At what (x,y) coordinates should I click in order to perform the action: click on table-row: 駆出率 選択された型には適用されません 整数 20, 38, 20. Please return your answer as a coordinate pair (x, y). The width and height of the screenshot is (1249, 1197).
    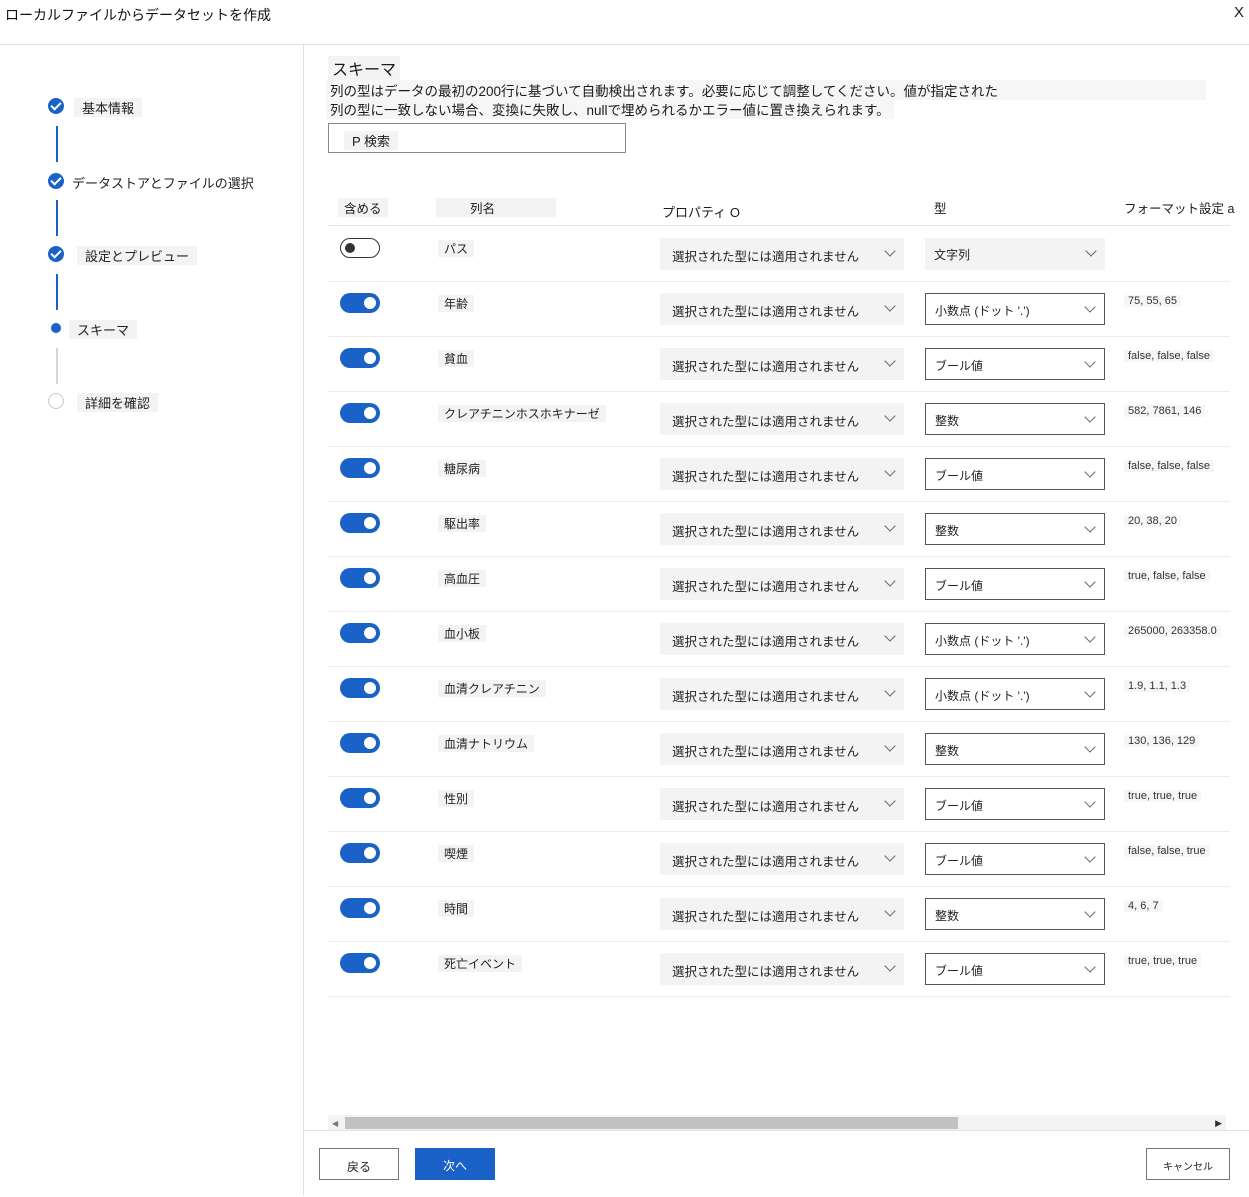
    Looking at the image, I should click on (779, 529).